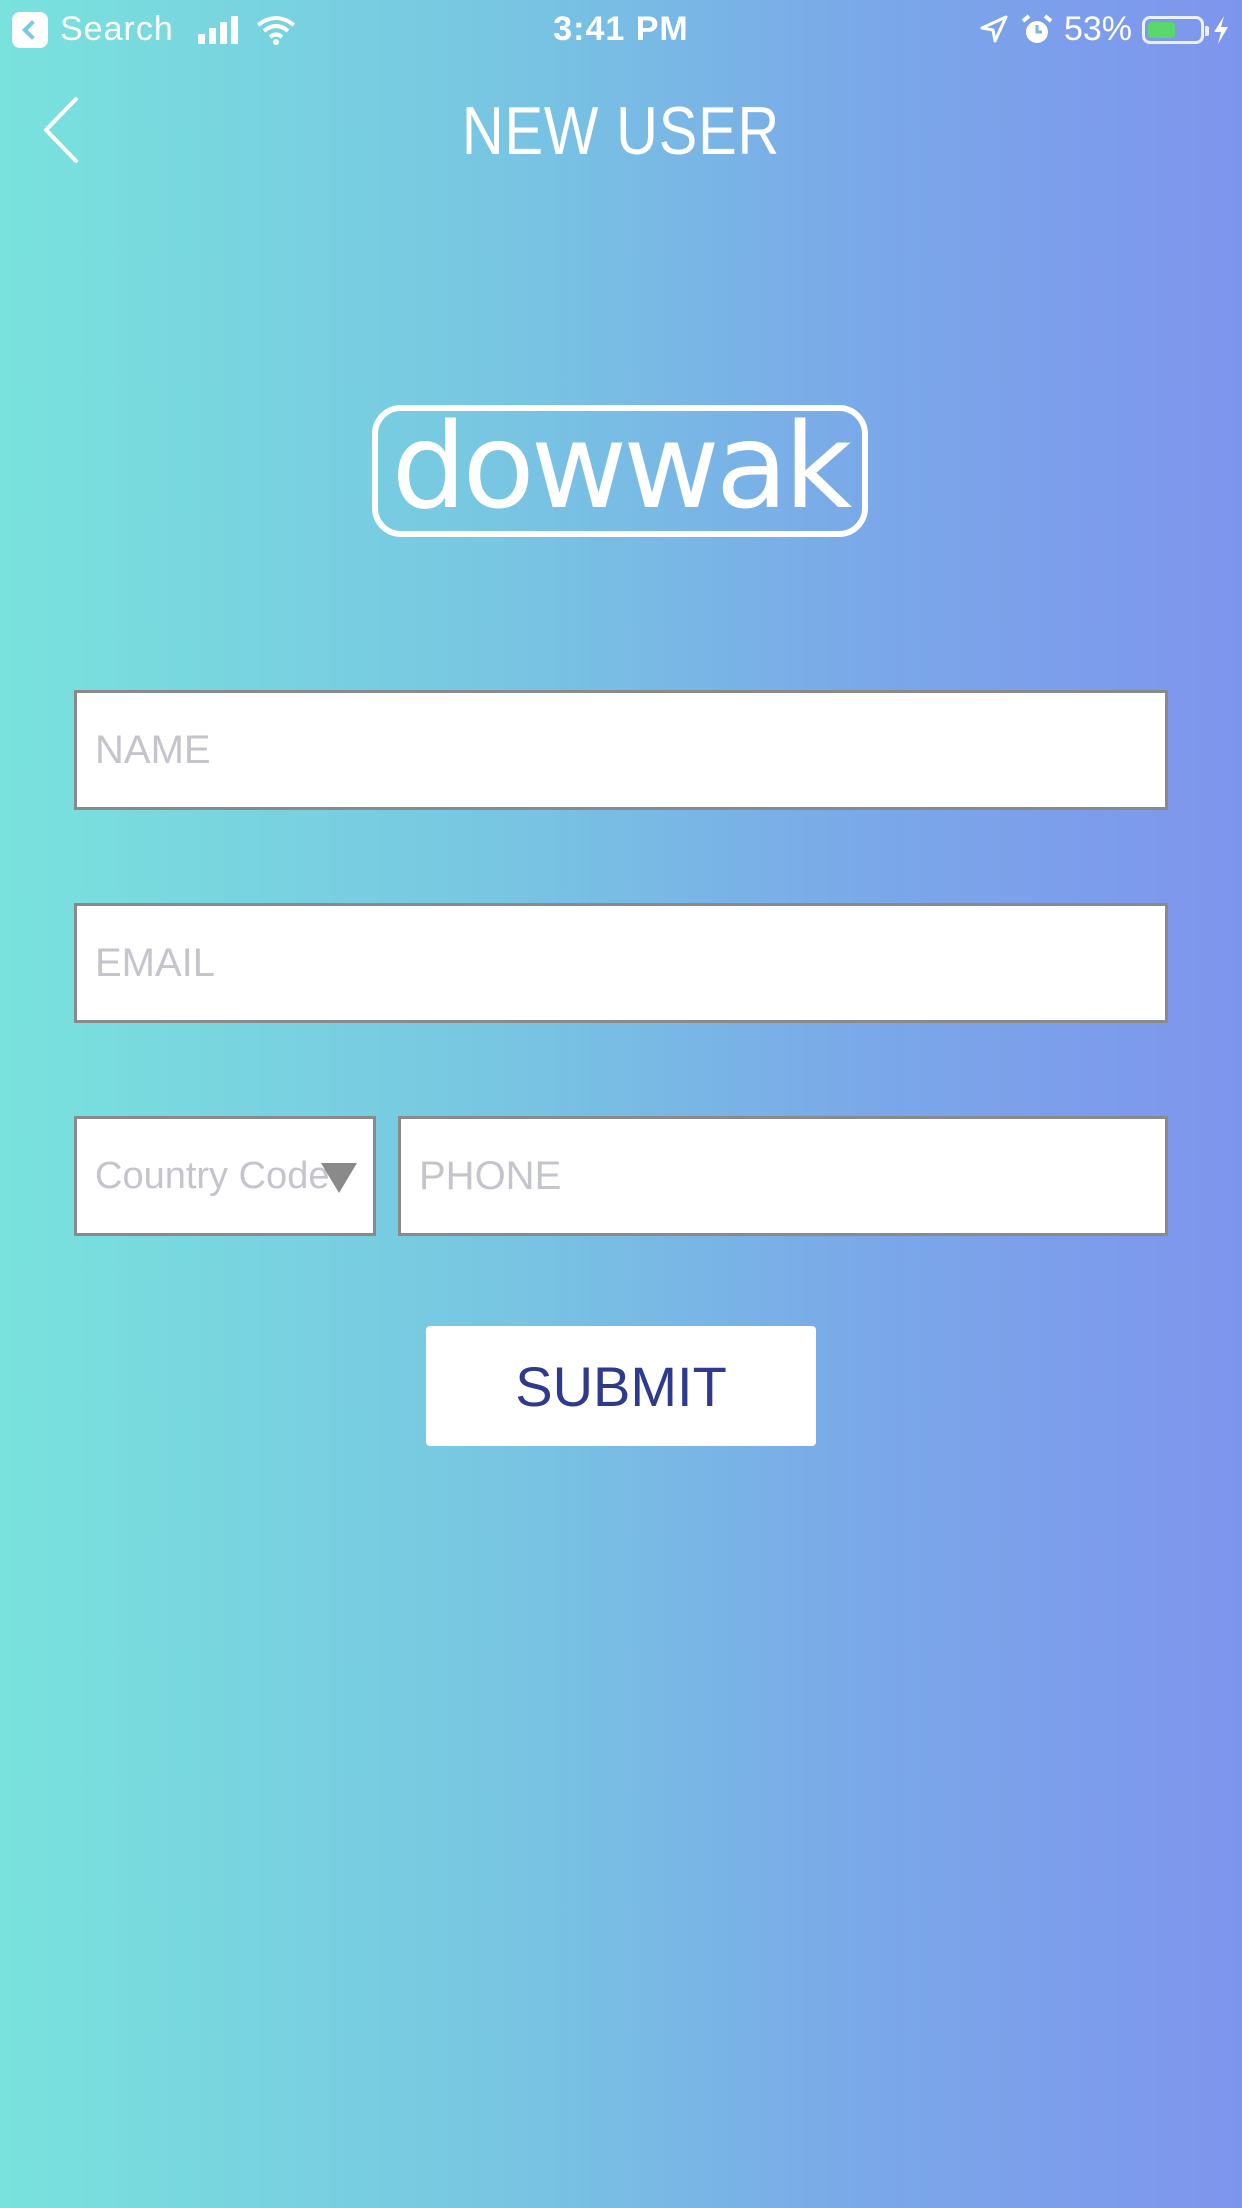  Describe the element at coordinates (621, 1386) in the screenshot. I see `submit-button: SUBMIT` at that location.